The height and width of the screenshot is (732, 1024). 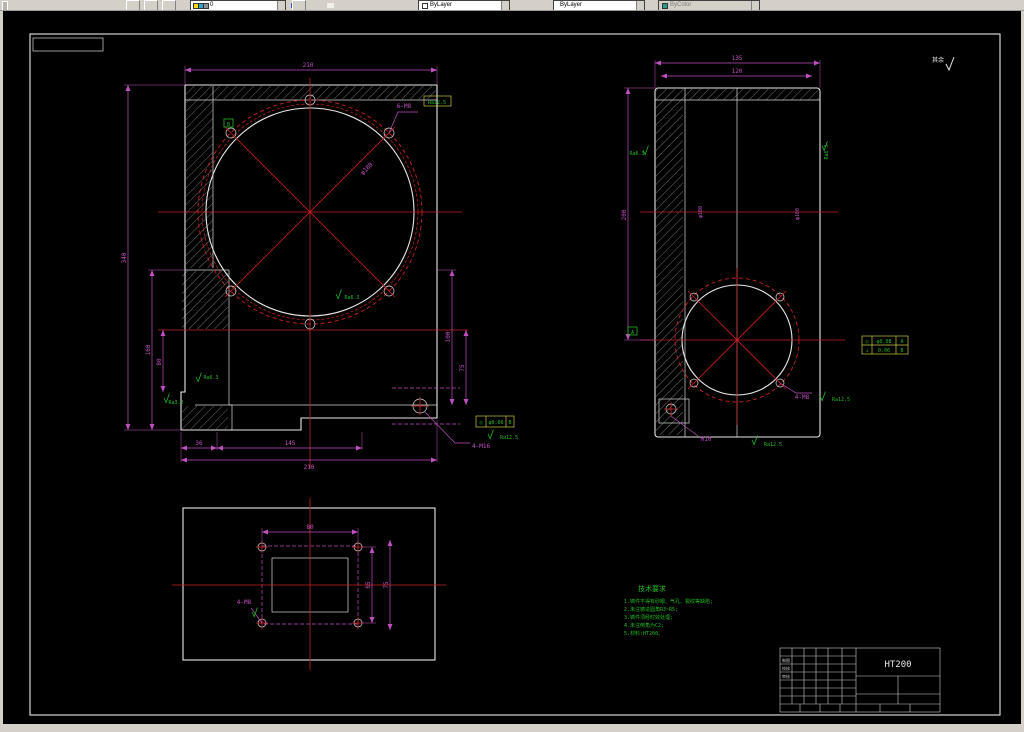 I want to click on fcf-symbol: ◎, so click(x=480, y=423).